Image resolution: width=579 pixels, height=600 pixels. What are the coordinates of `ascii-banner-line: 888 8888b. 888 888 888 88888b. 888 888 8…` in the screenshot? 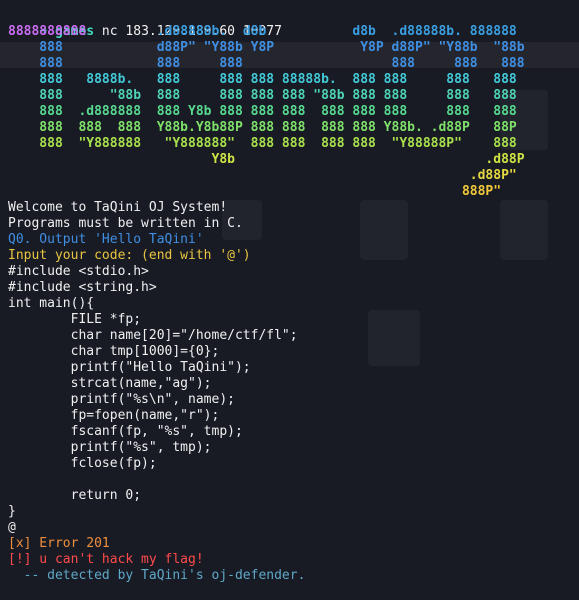 It's located at (293, 80).